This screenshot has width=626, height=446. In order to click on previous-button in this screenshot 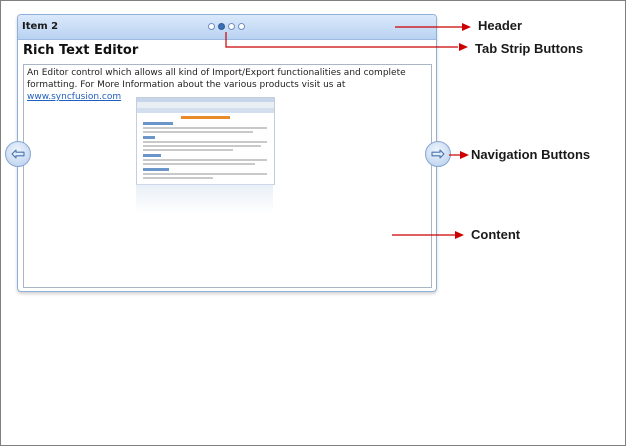, I will do `click(18, 154)`.